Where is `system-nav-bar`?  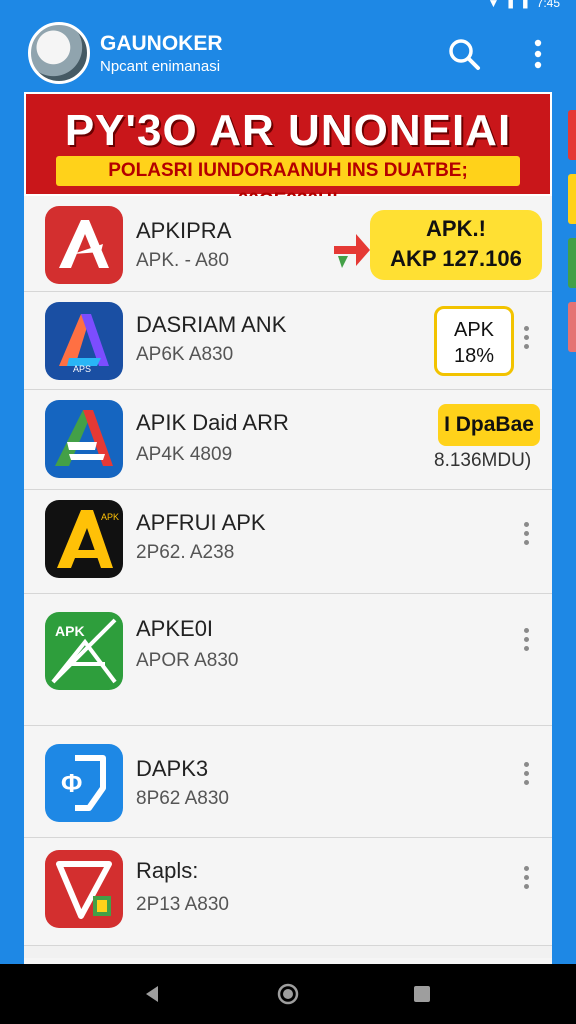 system-nav-bar is located at coordinates (288, 994).